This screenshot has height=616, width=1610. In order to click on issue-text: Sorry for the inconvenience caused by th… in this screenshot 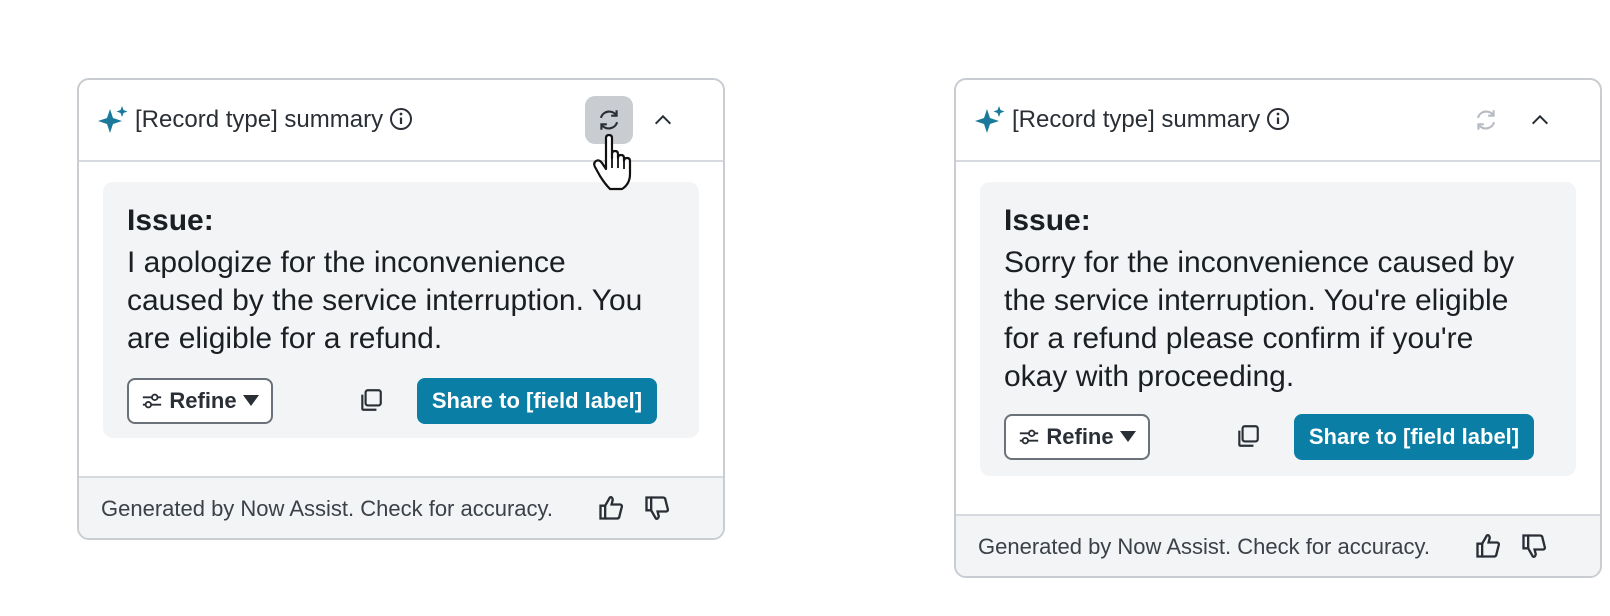, I will do `click(1259, 319)`.